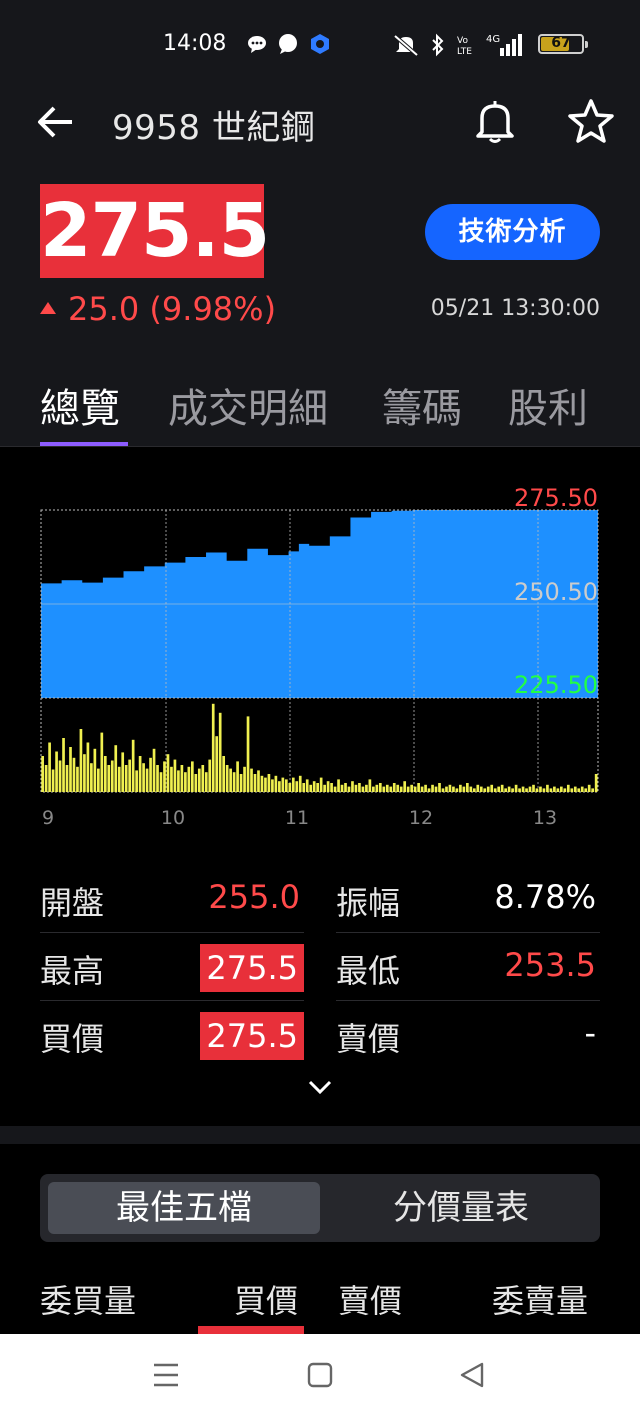  What do you see at coordinates (406, 45) in the screenshot?
I see `mute-icon` at bounding box center [406, 45].